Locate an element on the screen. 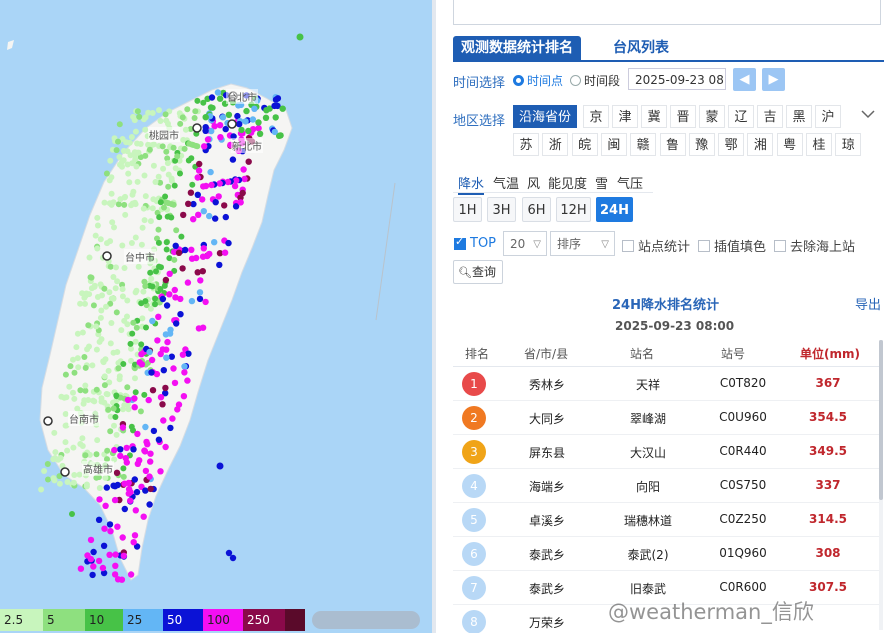  row-county: 泰武乡 is located at coordinates (546, 555).